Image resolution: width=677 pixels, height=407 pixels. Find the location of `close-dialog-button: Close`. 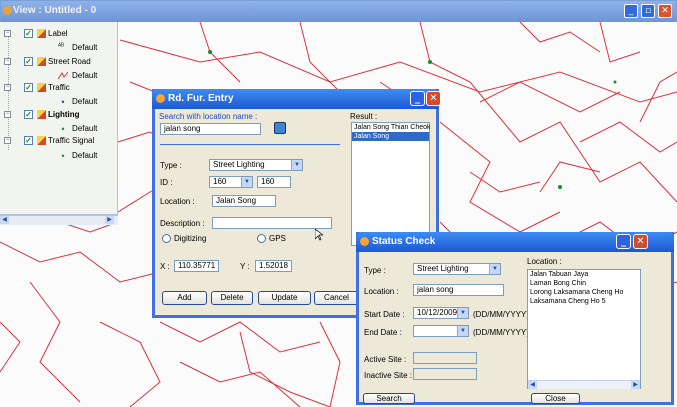

close-dialog-button: Close is located at coordinates (555, 398).